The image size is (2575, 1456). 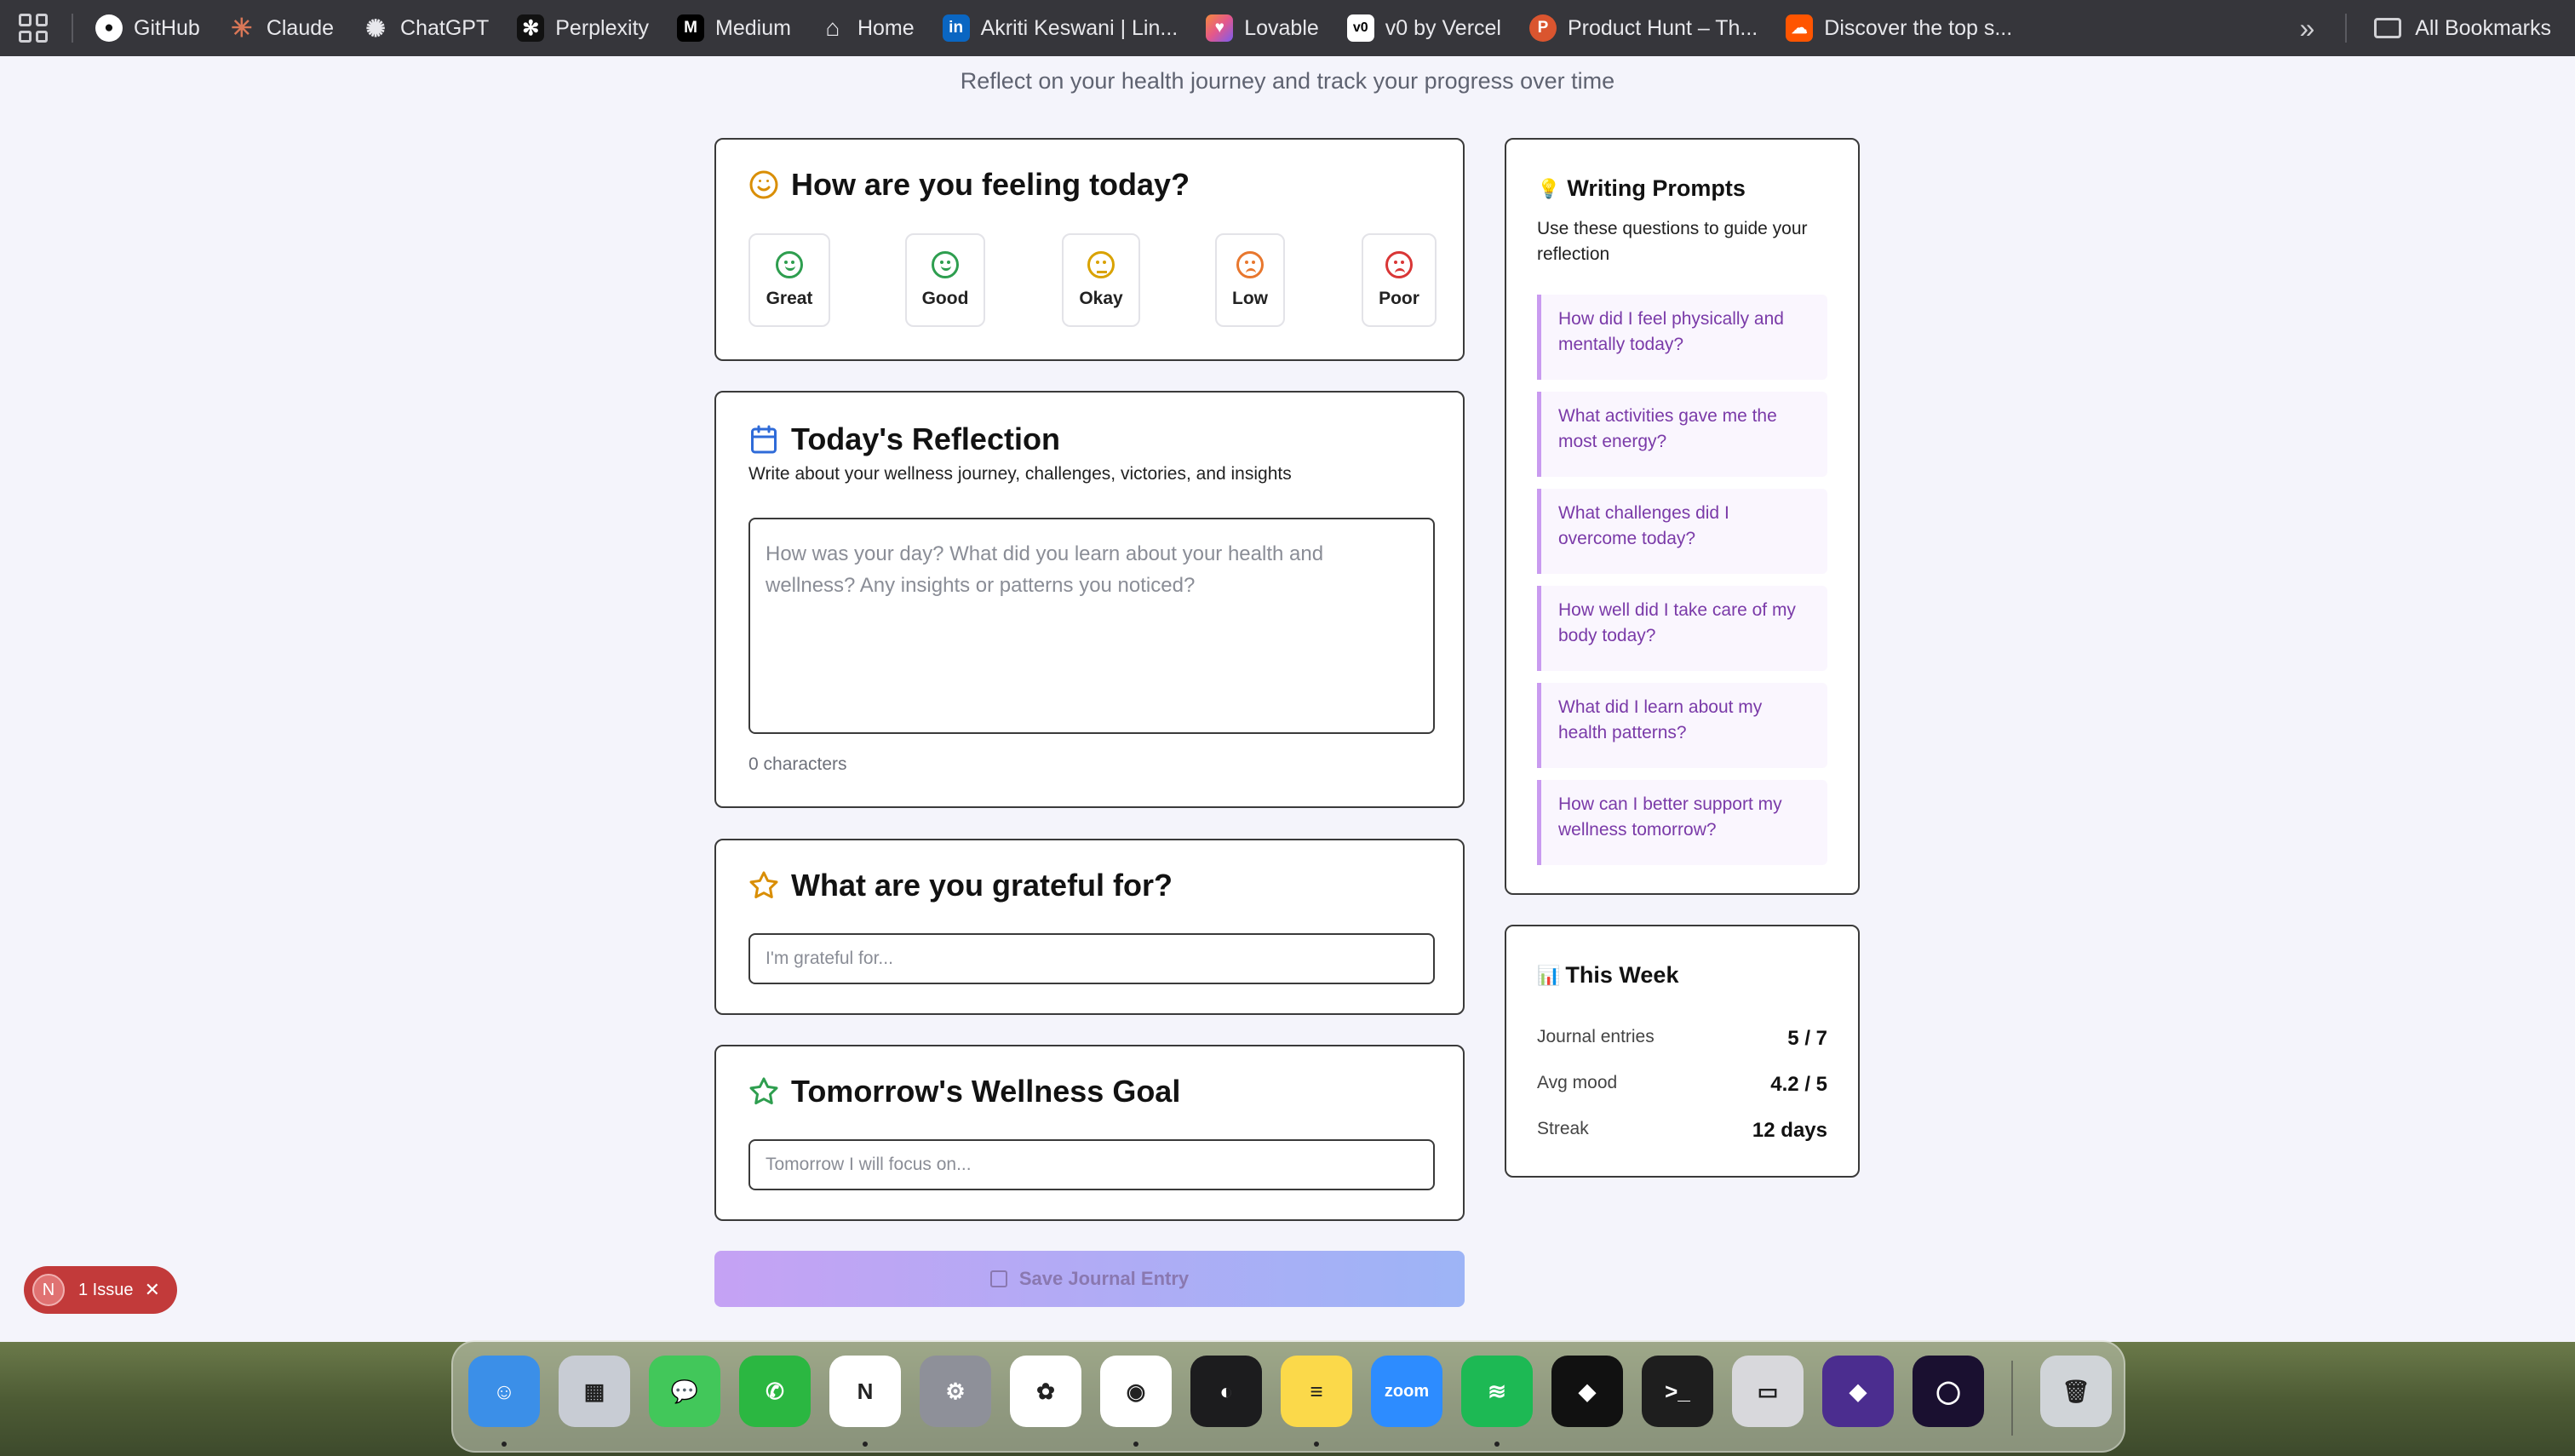 What do you see at coordinates (1858, 1391) in the screenshot?
I see `obsidian-icon: ◆` at bounding box center [1858, 1391].